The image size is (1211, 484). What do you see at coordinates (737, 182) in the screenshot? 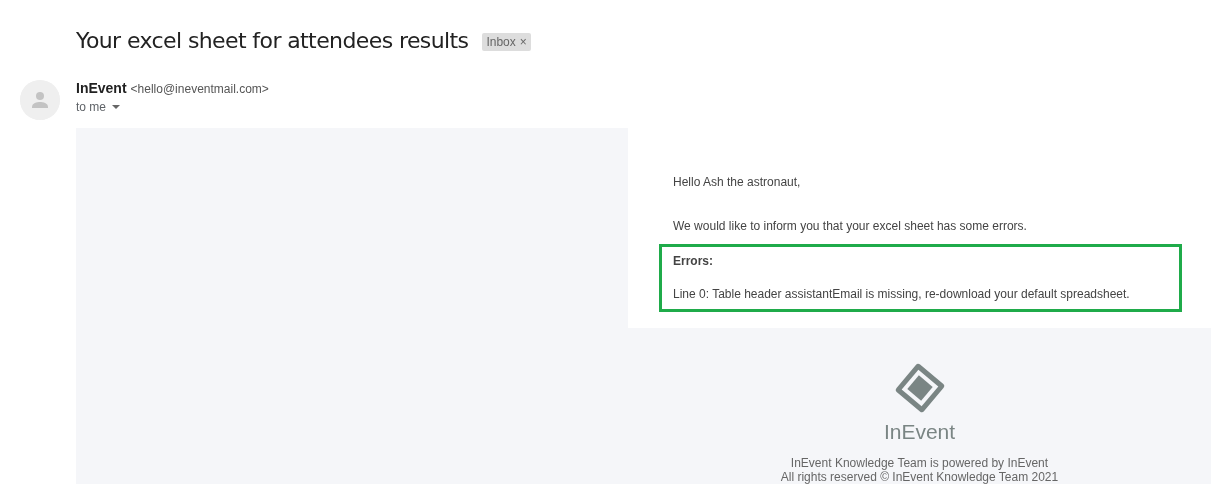
I see `greeting-text: Hello Ash the astronaut,` at bounding box center [737, 182].